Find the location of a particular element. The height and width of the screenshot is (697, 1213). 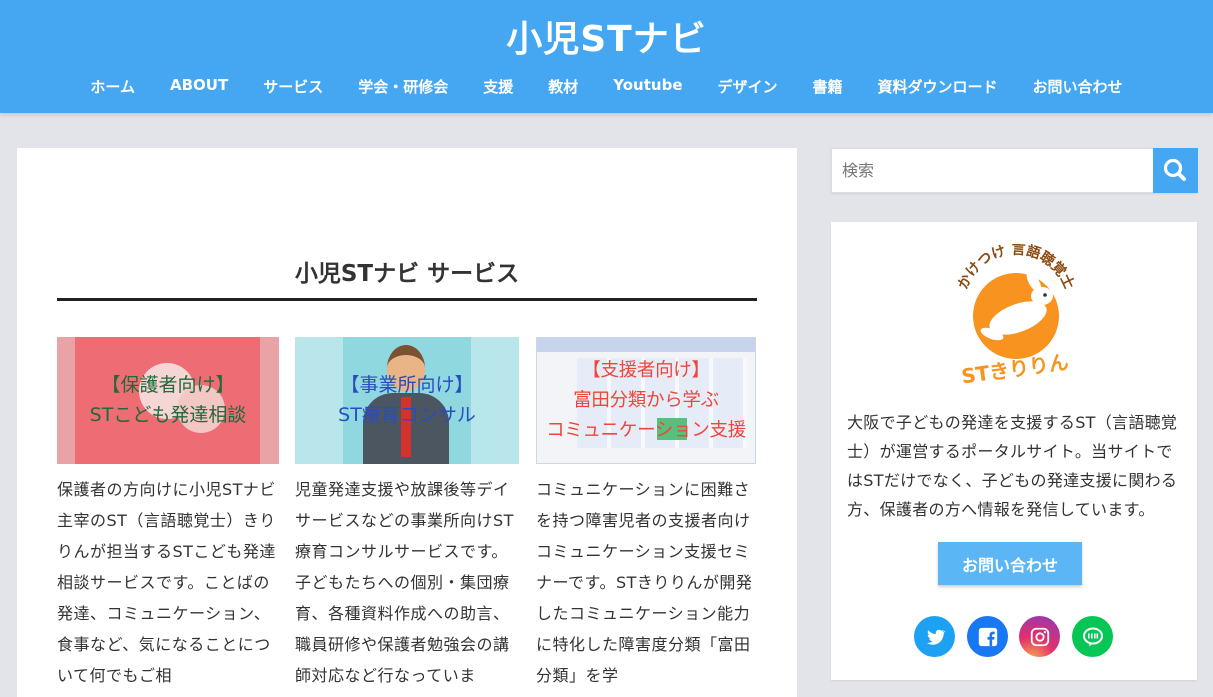

service-thumbnail-supporters: 【支援者向け】 富田分類から学ぶ コミュニケーション支援 is located at coordinates (646, 400).